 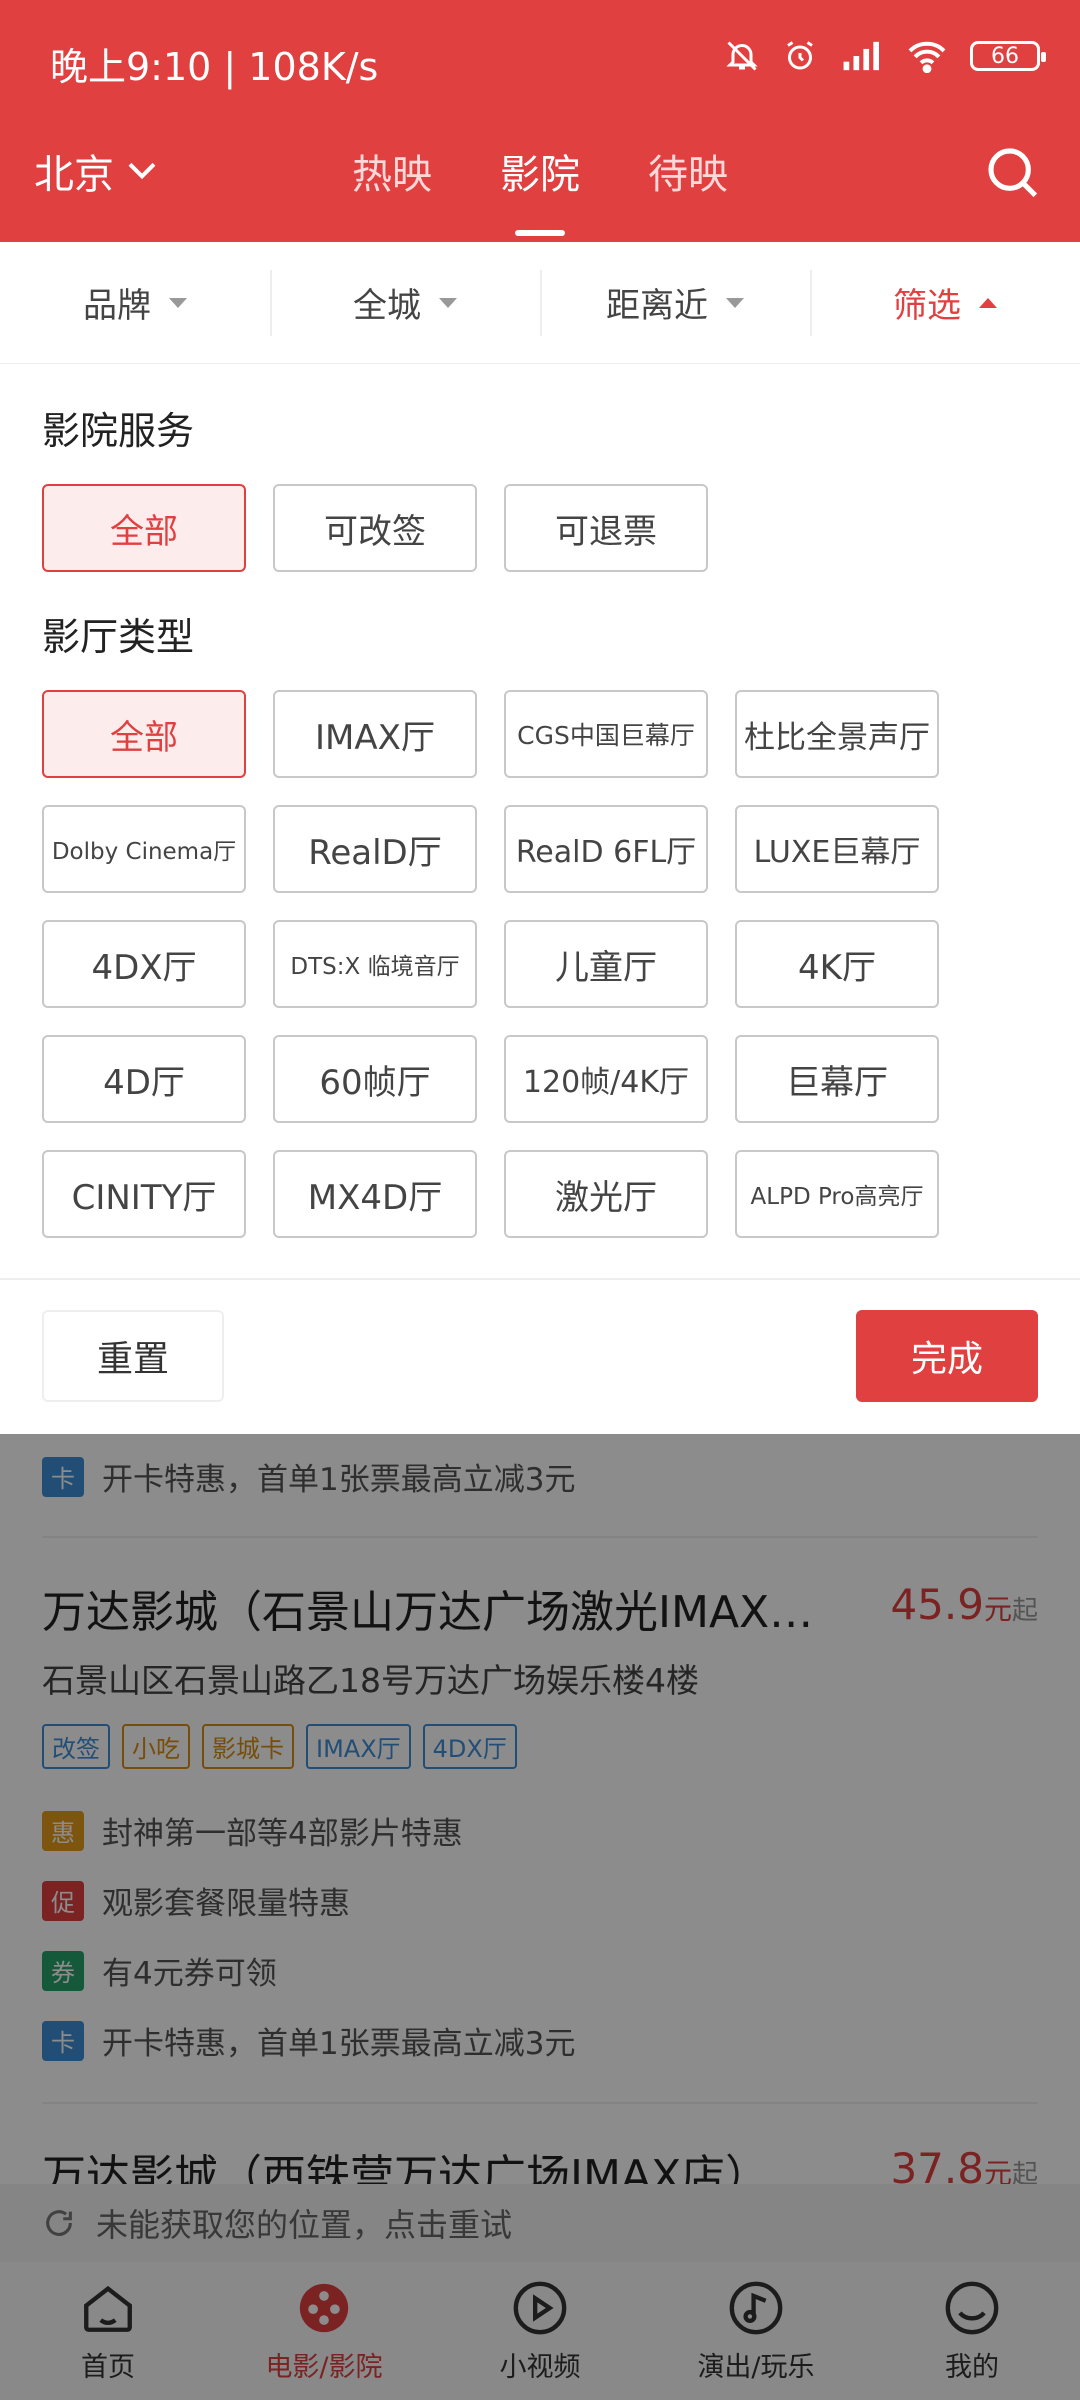 What do you see at coordinates (387, 306) in the screenshot?
I see `filter-area-label: 全城` at bounding box center [387, 306].